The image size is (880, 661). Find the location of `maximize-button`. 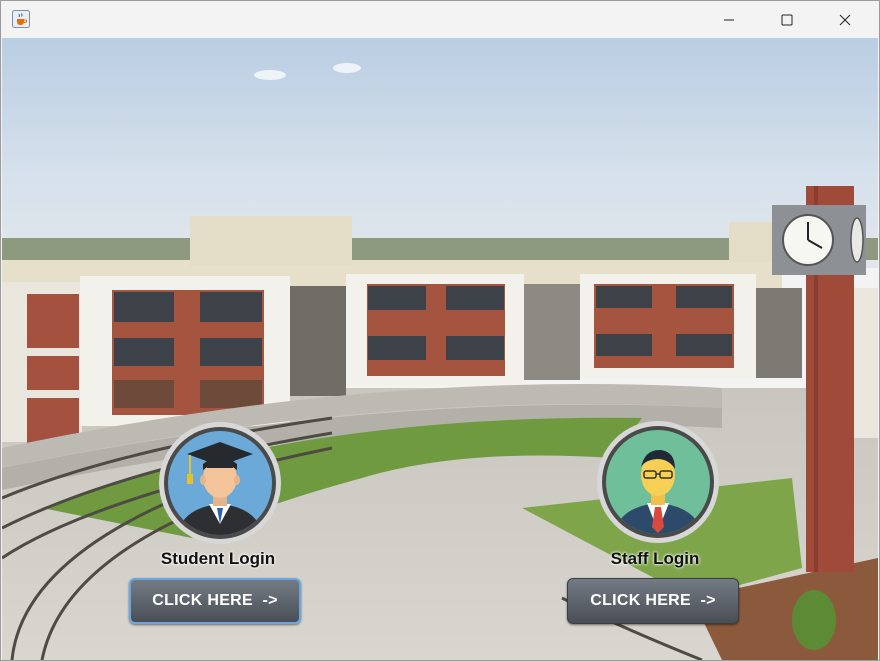

maximize-button is located at coordinates (787, 19).